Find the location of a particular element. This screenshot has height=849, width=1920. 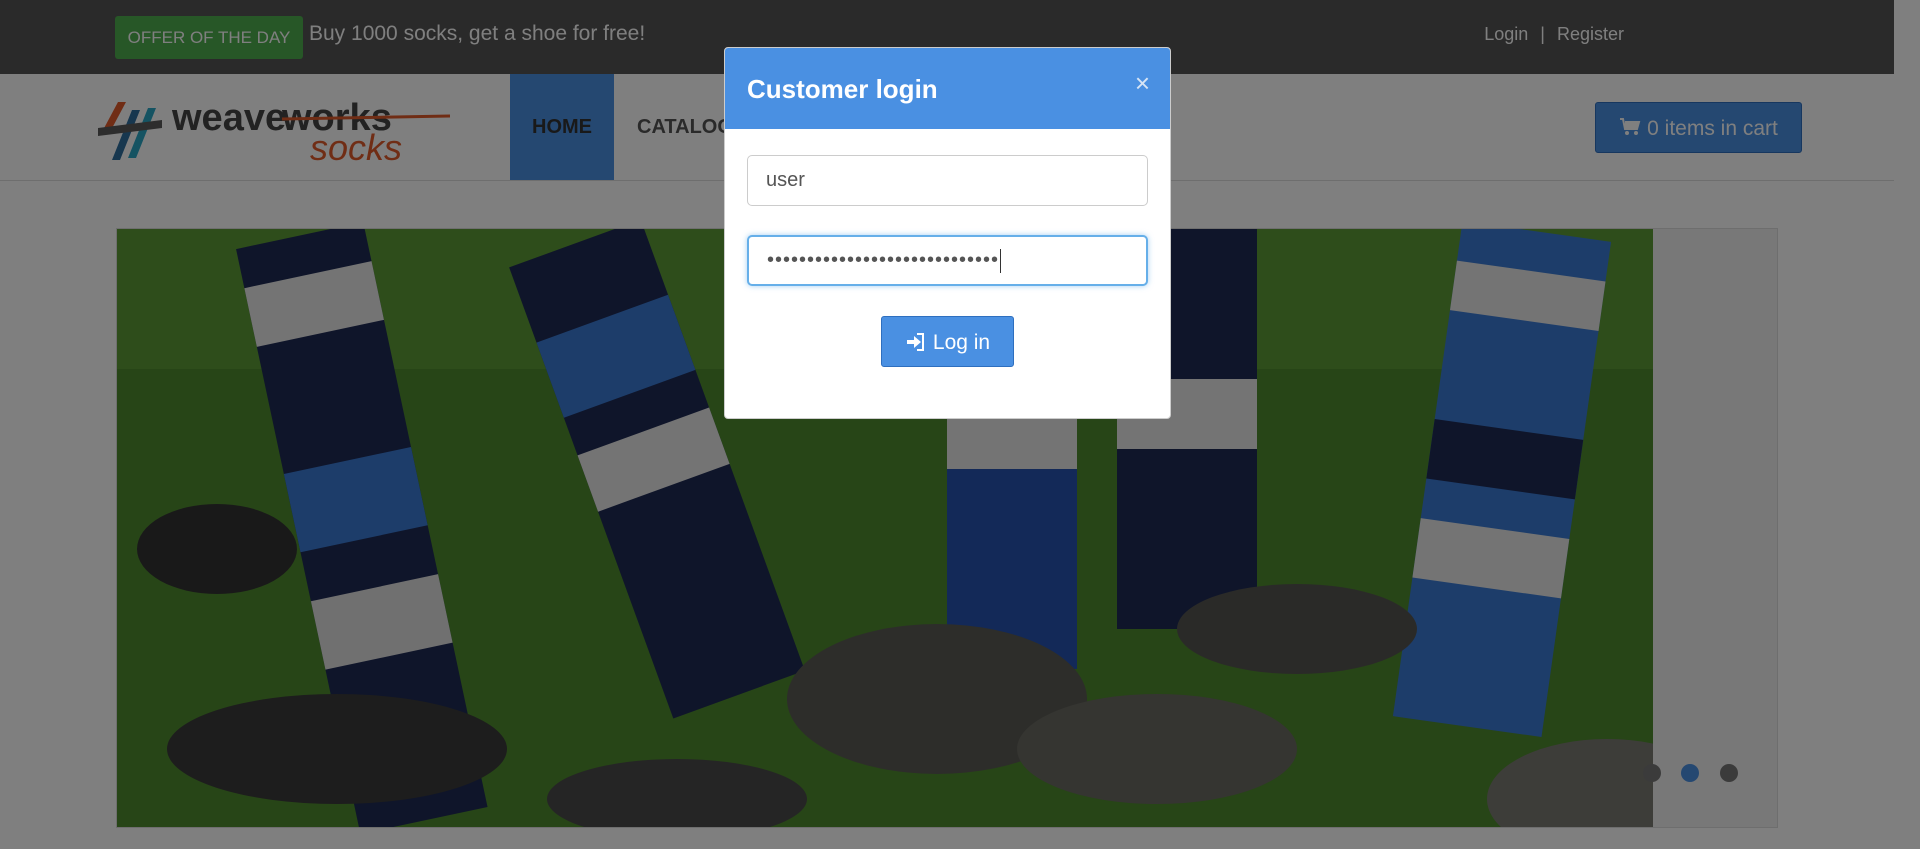

modal-header: Customer login × is located at coordinates (947, 88).